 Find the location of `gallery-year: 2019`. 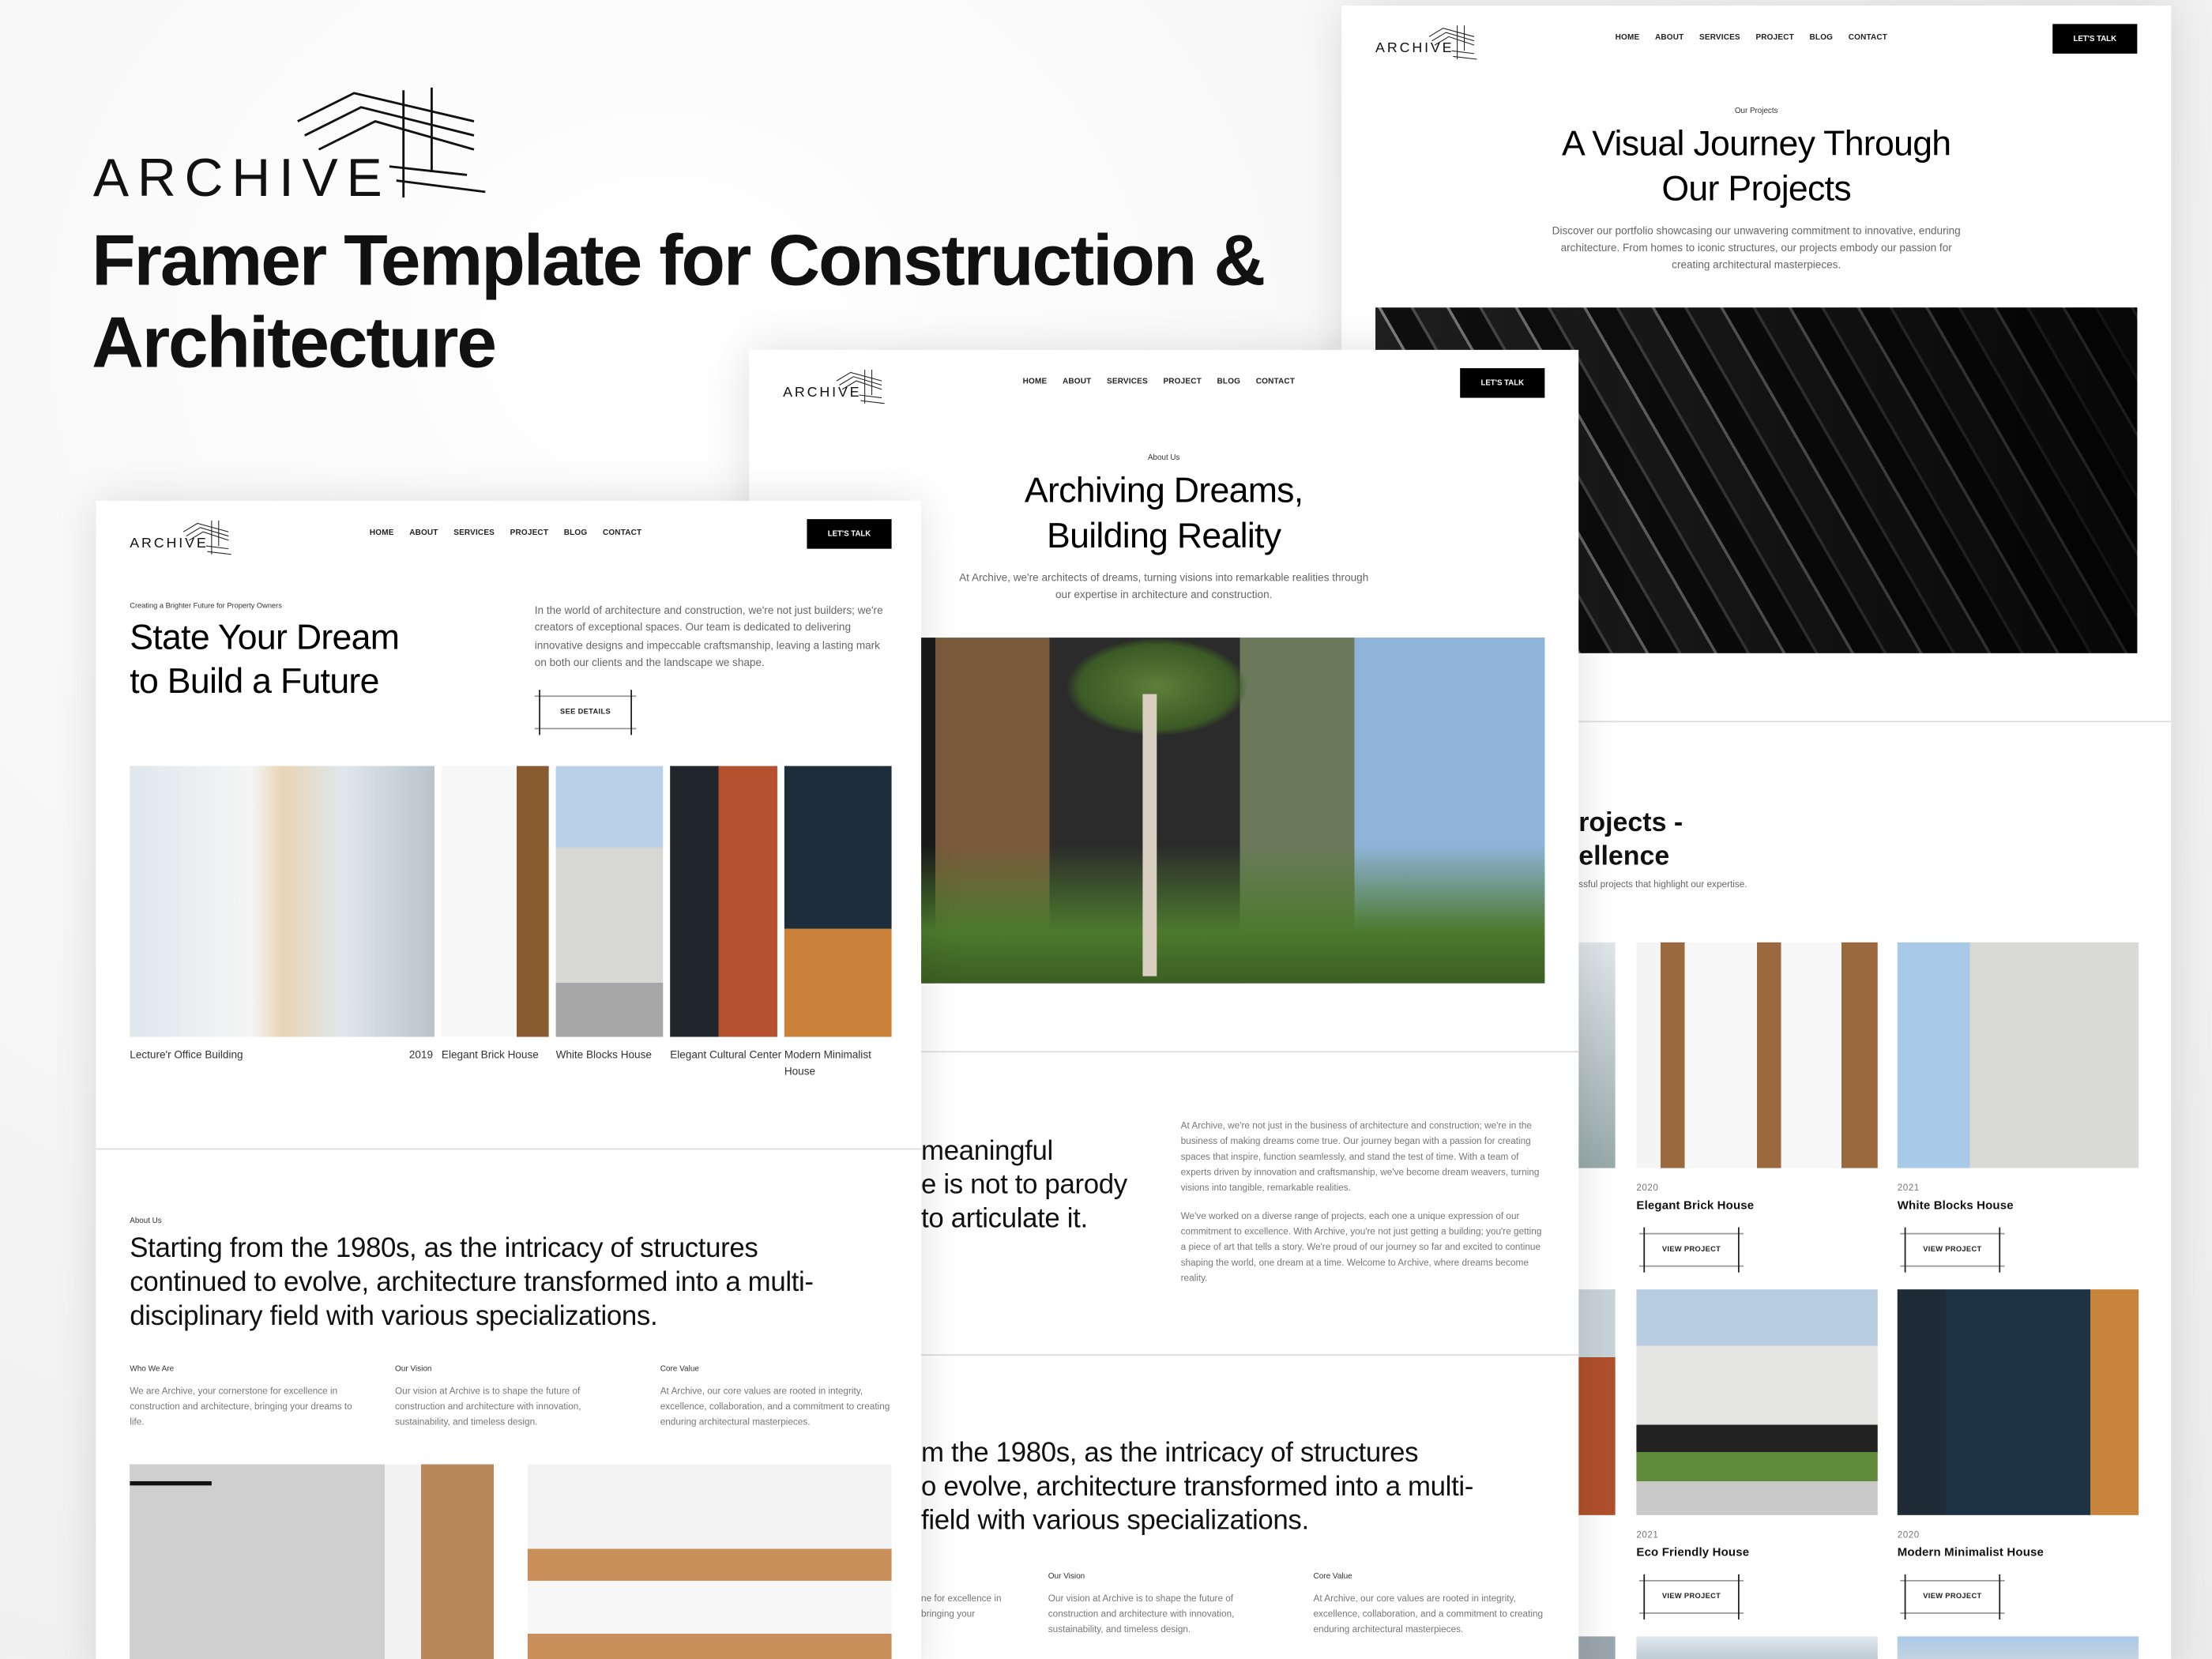

gallery-year: 2019 is located at coordinates (421, 1055).